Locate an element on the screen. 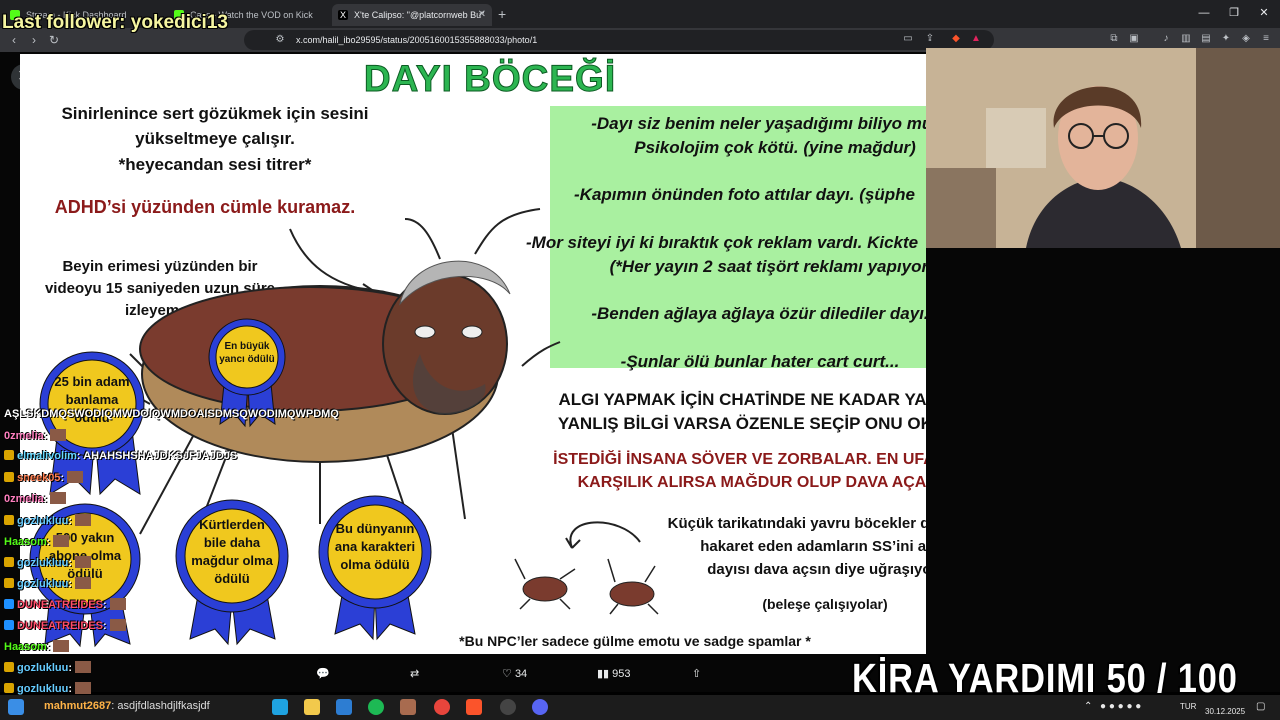 The width and height of the screenshot is (1280, 720). chat-message: sneek05: is located at coordinates (44, 477).